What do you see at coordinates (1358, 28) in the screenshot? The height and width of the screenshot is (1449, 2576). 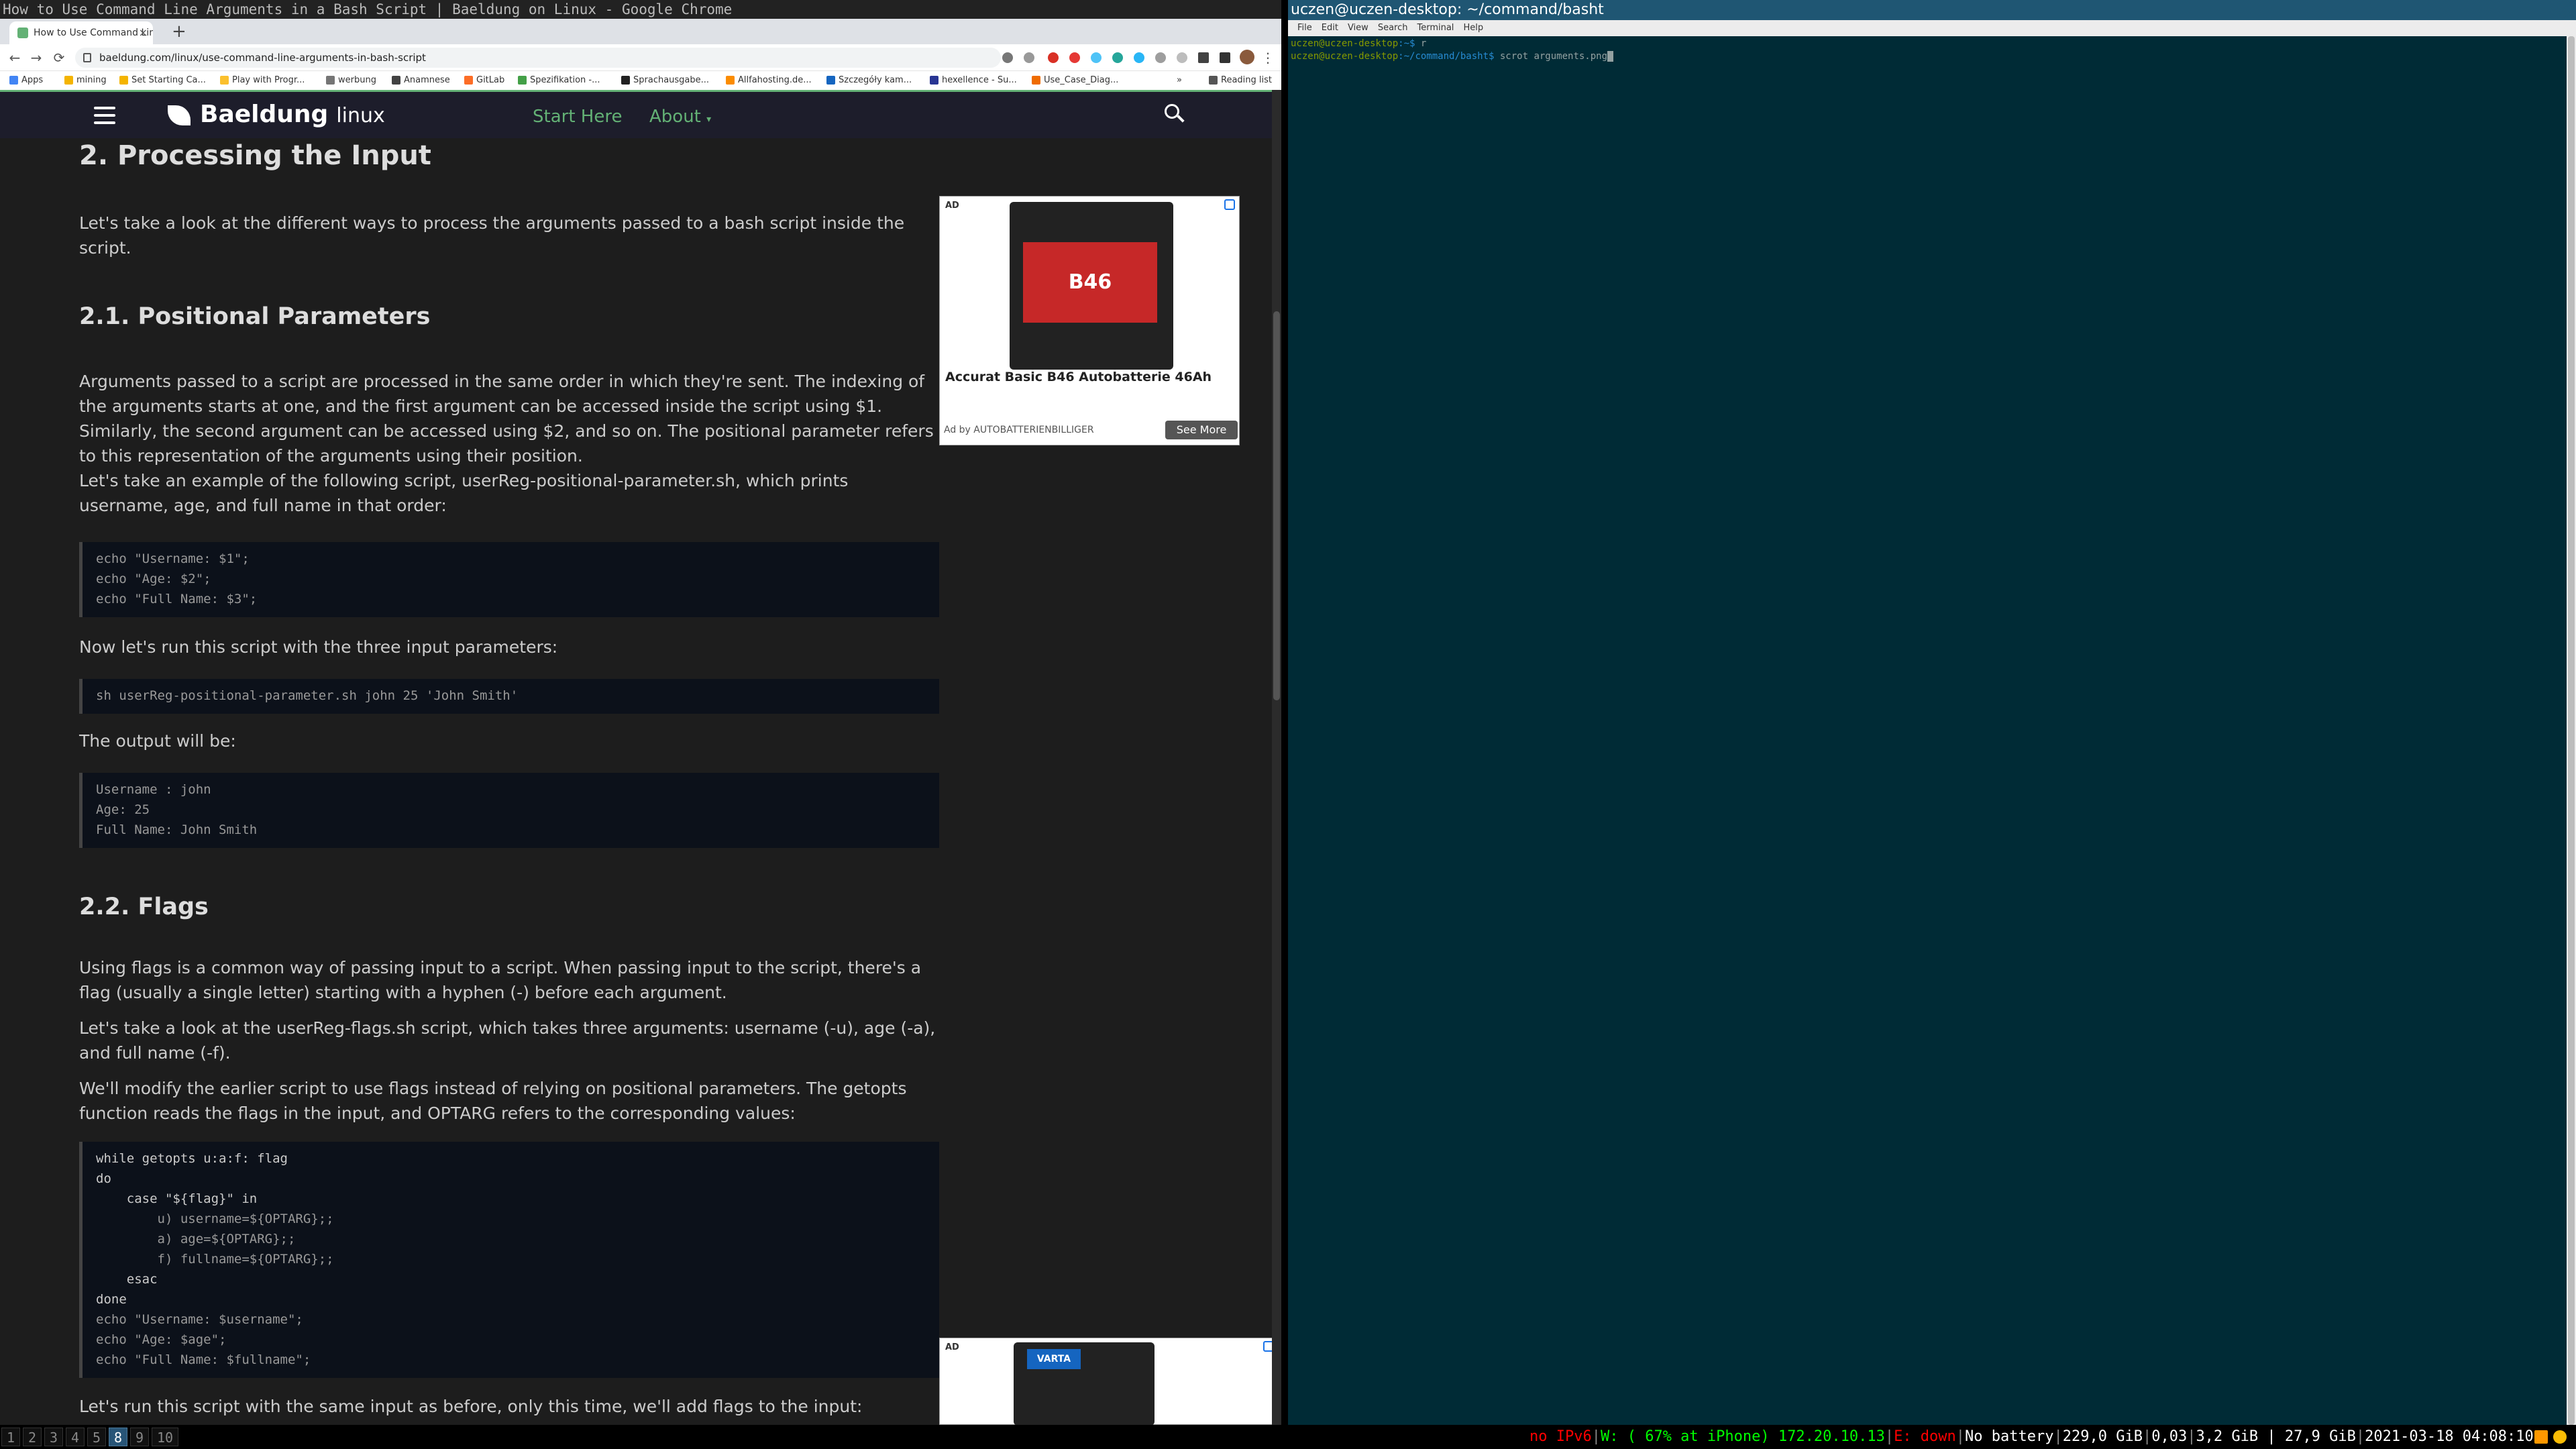 I see `menu-view: View` at bounding box center [1358, 28].